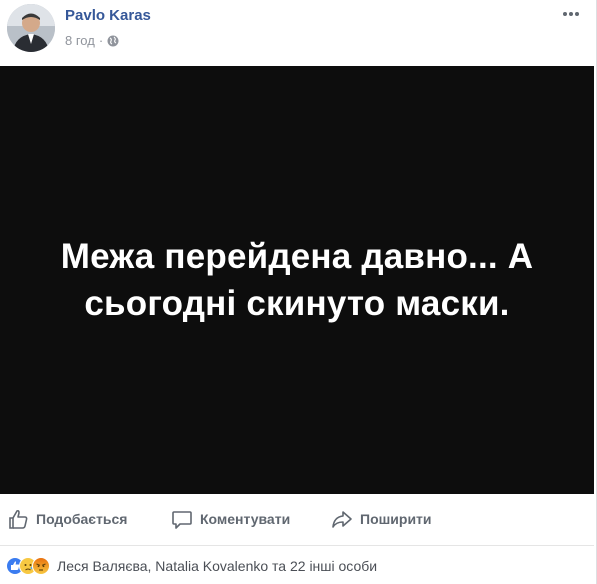 The width and height of the screenshot is (597, 584). I want to click on share-label: Поширити, so click(396, 519).